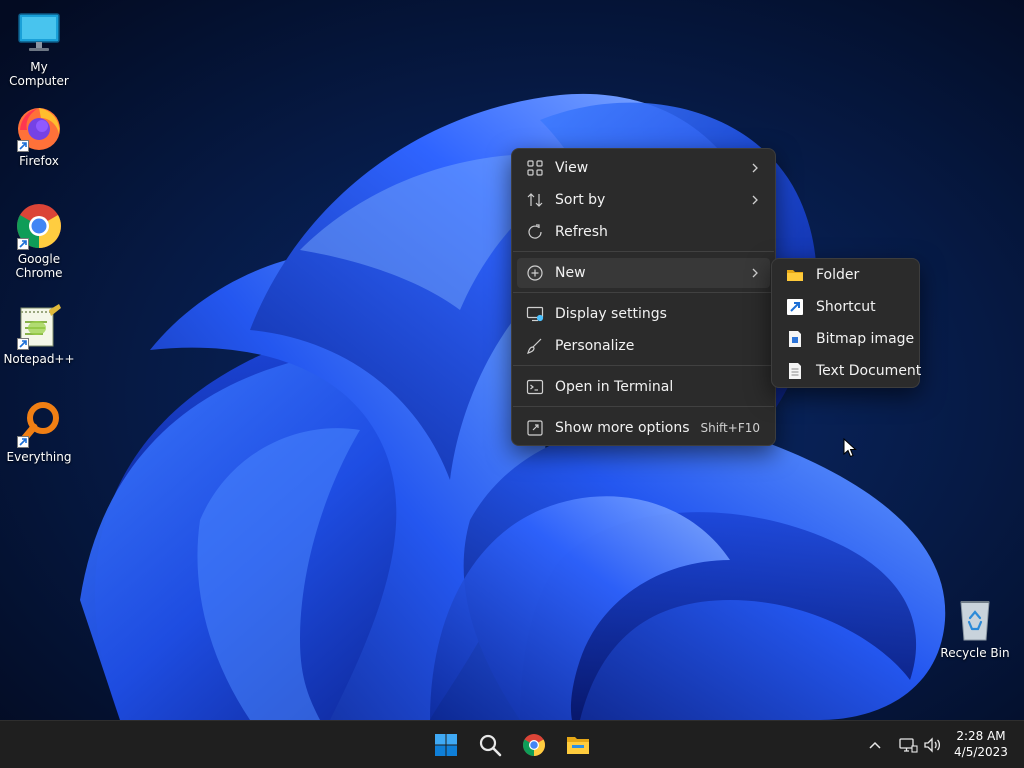  What do you see at coordinates (643, 346) in the screenshot?
I see `menu-item-personalize: Personalize` at bounding box center [643, 346].